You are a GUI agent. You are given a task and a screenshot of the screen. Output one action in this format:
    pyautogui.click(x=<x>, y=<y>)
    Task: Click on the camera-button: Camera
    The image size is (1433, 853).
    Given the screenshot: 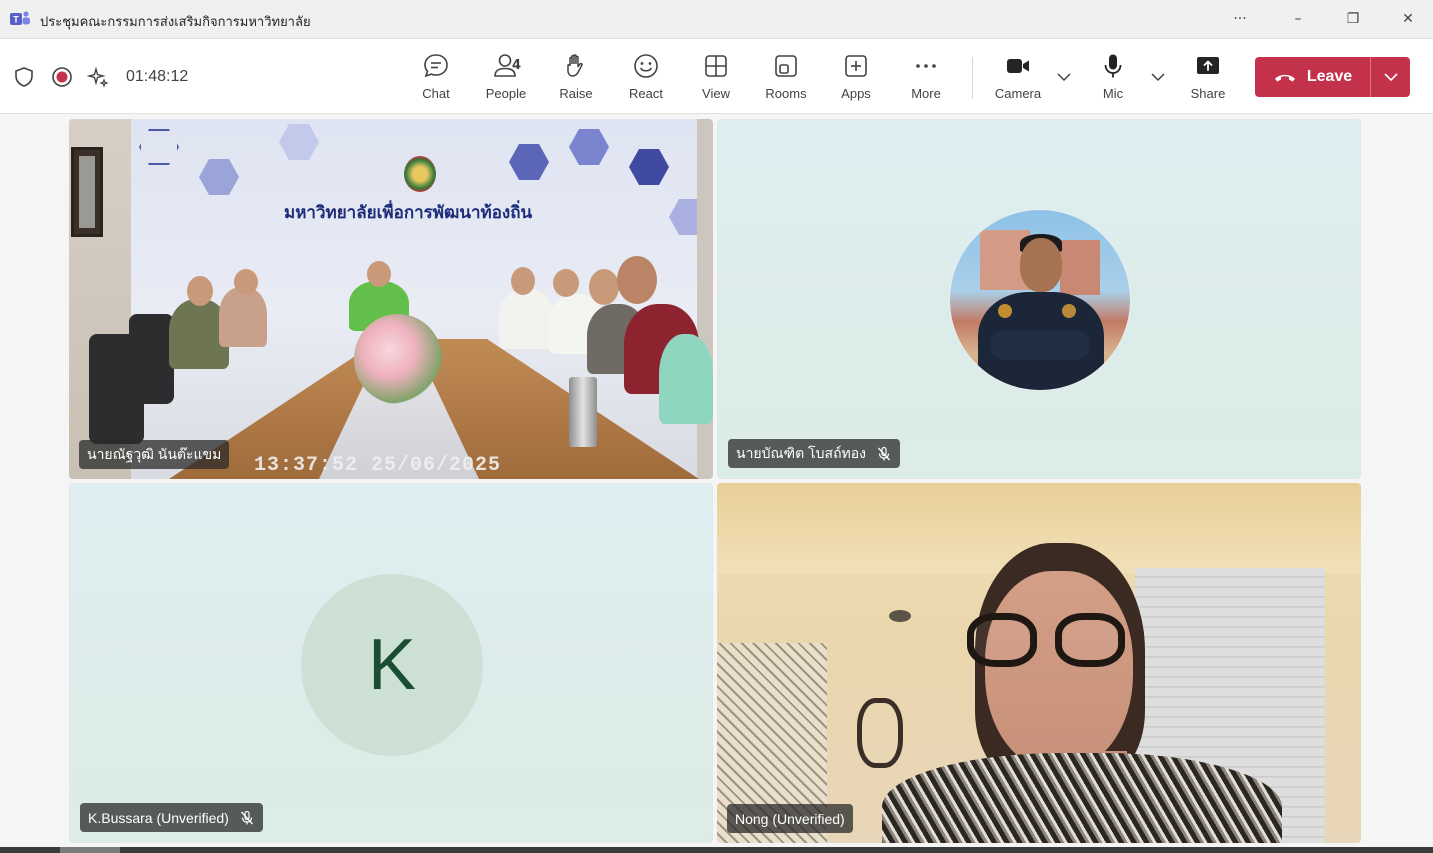 What is the action you would take?
    pyautogui.click(x=1018, y=79)
    